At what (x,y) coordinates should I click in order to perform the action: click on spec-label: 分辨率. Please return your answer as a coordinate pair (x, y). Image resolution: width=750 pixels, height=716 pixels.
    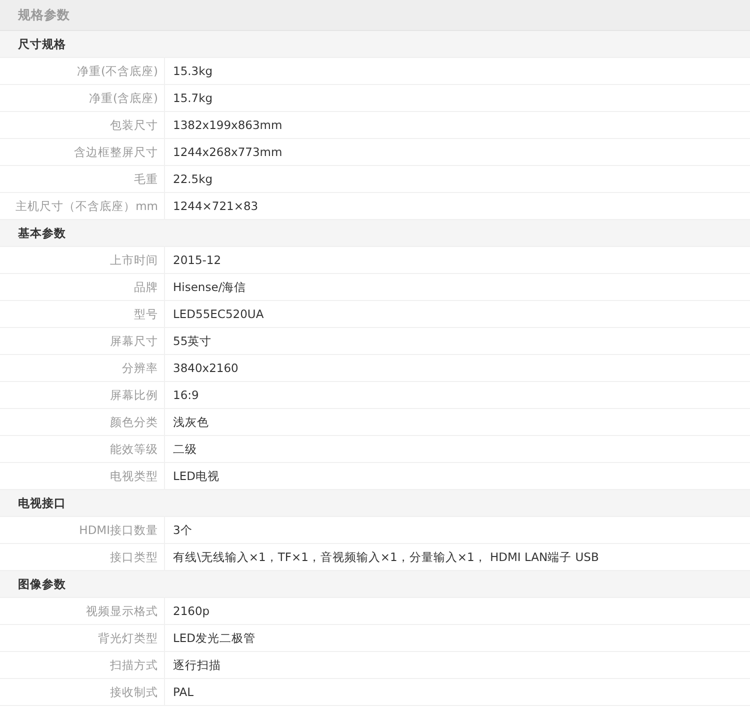
    Looking at the image, I should click on (82, 368).